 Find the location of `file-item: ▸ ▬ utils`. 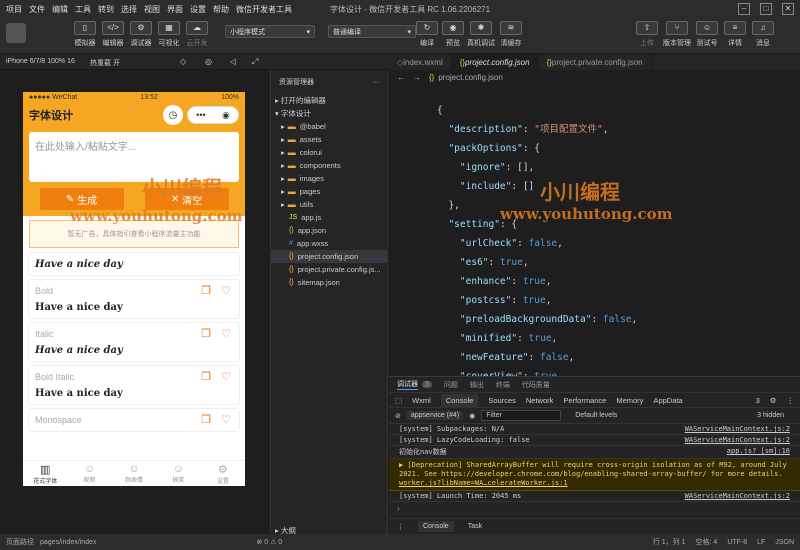

file-item: ▸ ▬ utils is located at coordinates (329, 204).